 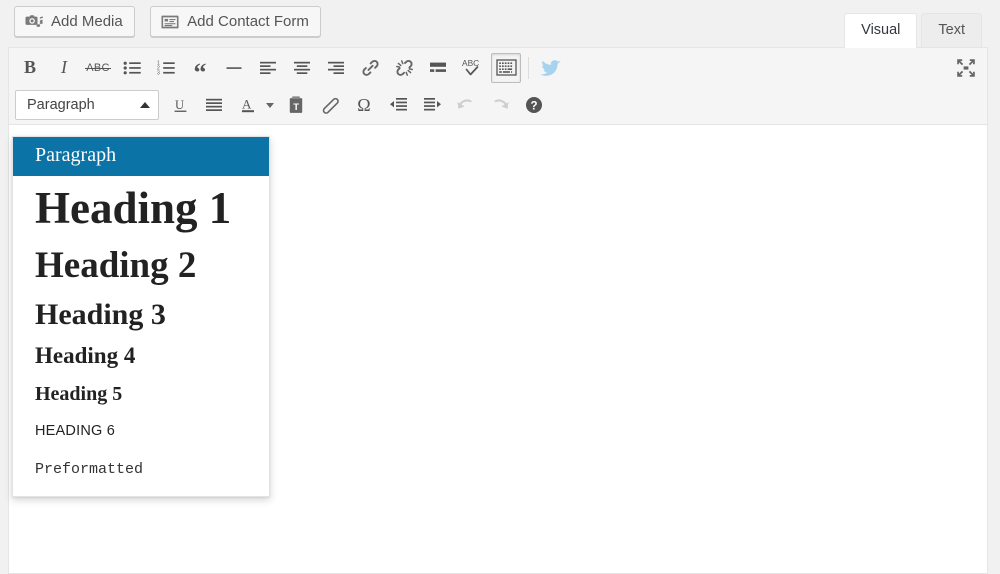 I want to click on chevron-up-icon, so click(x=145, y=105).